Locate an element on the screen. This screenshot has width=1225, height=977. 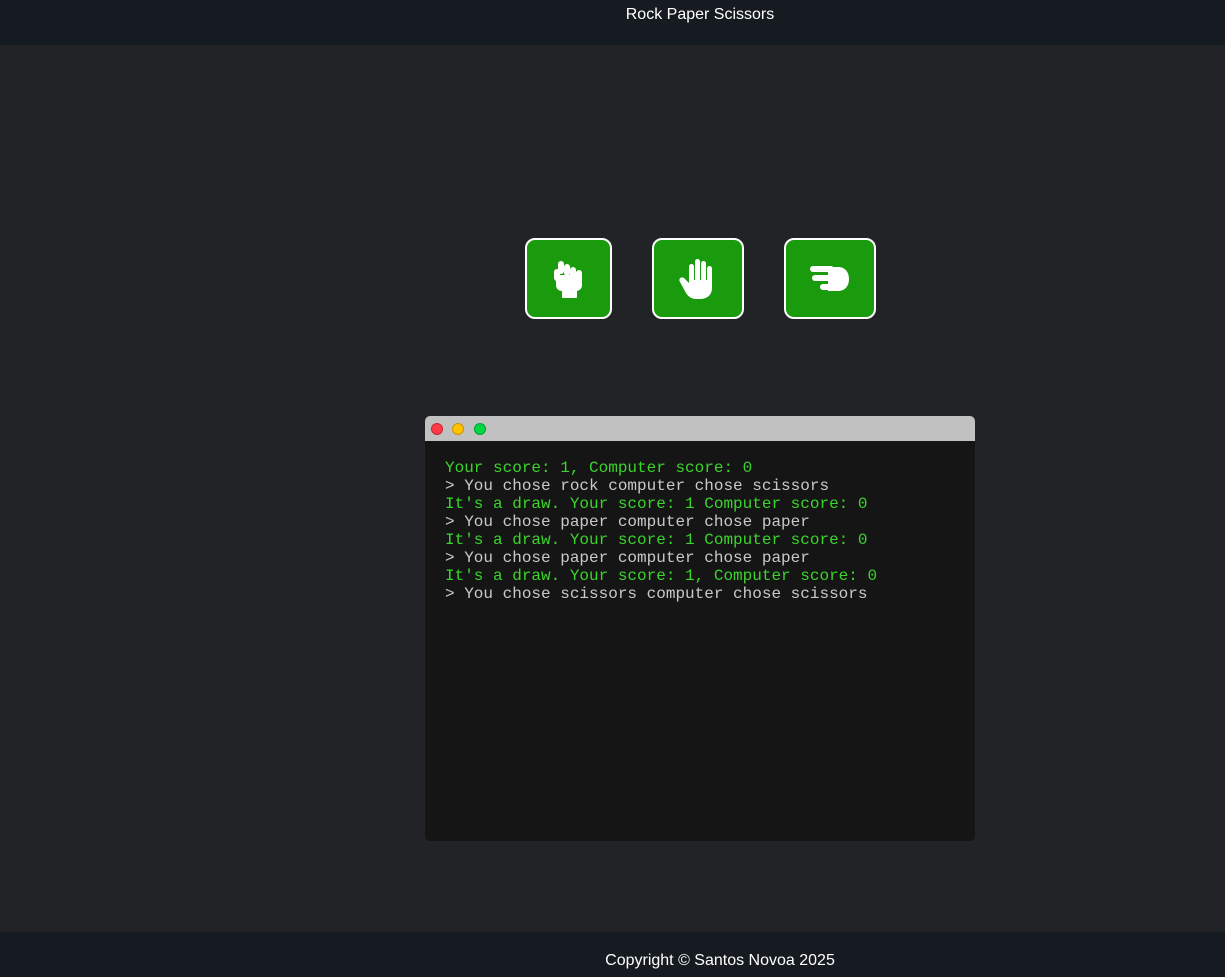
copyright-text: Copyright © Santos Novoa 2025 is located at coordinates (720, 960).